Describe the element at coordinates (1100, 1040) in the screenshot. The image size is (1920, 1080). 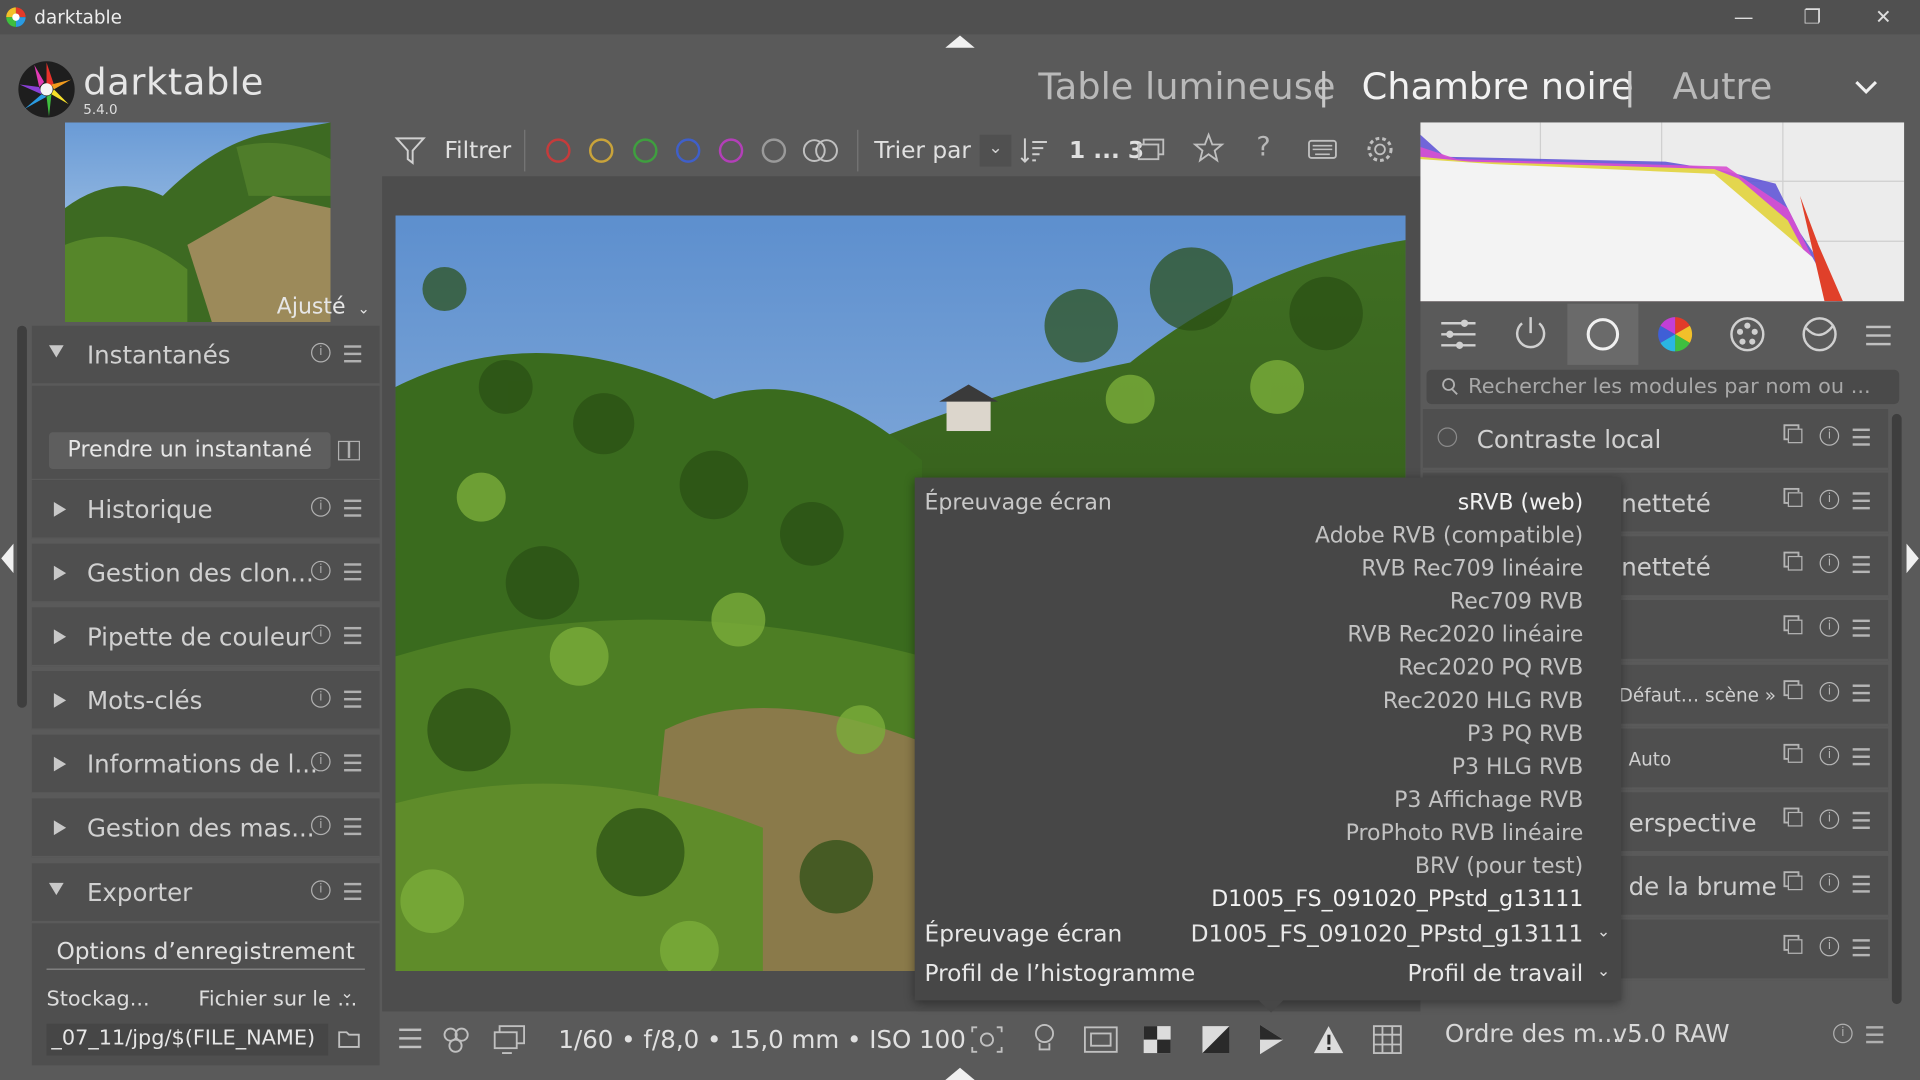
I see `raw-overexposed-icon` at that location.